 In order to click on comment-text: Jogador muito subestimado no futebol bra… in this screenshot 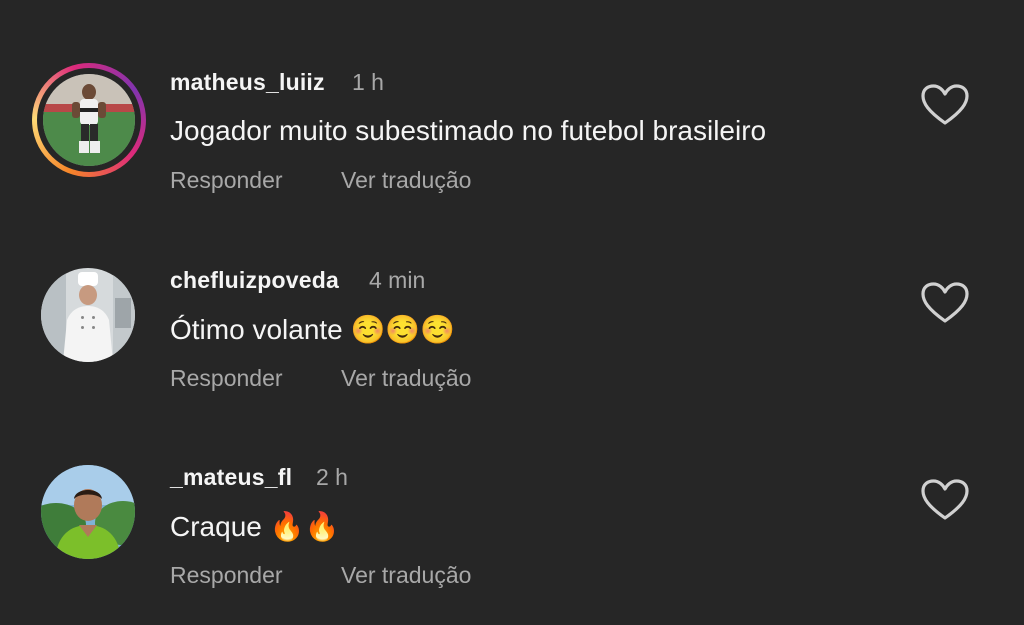, I will do `click(468, 130)`.